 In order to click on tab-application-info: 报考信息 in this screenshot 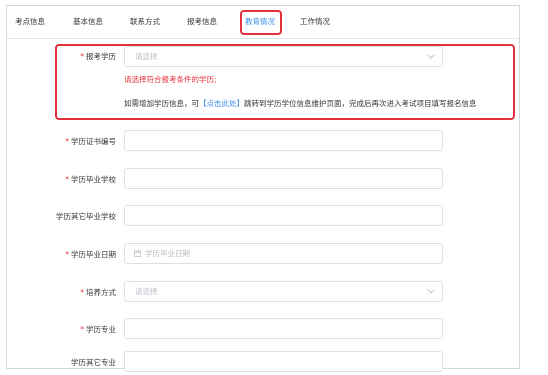, I will do `click(202, 22)`.